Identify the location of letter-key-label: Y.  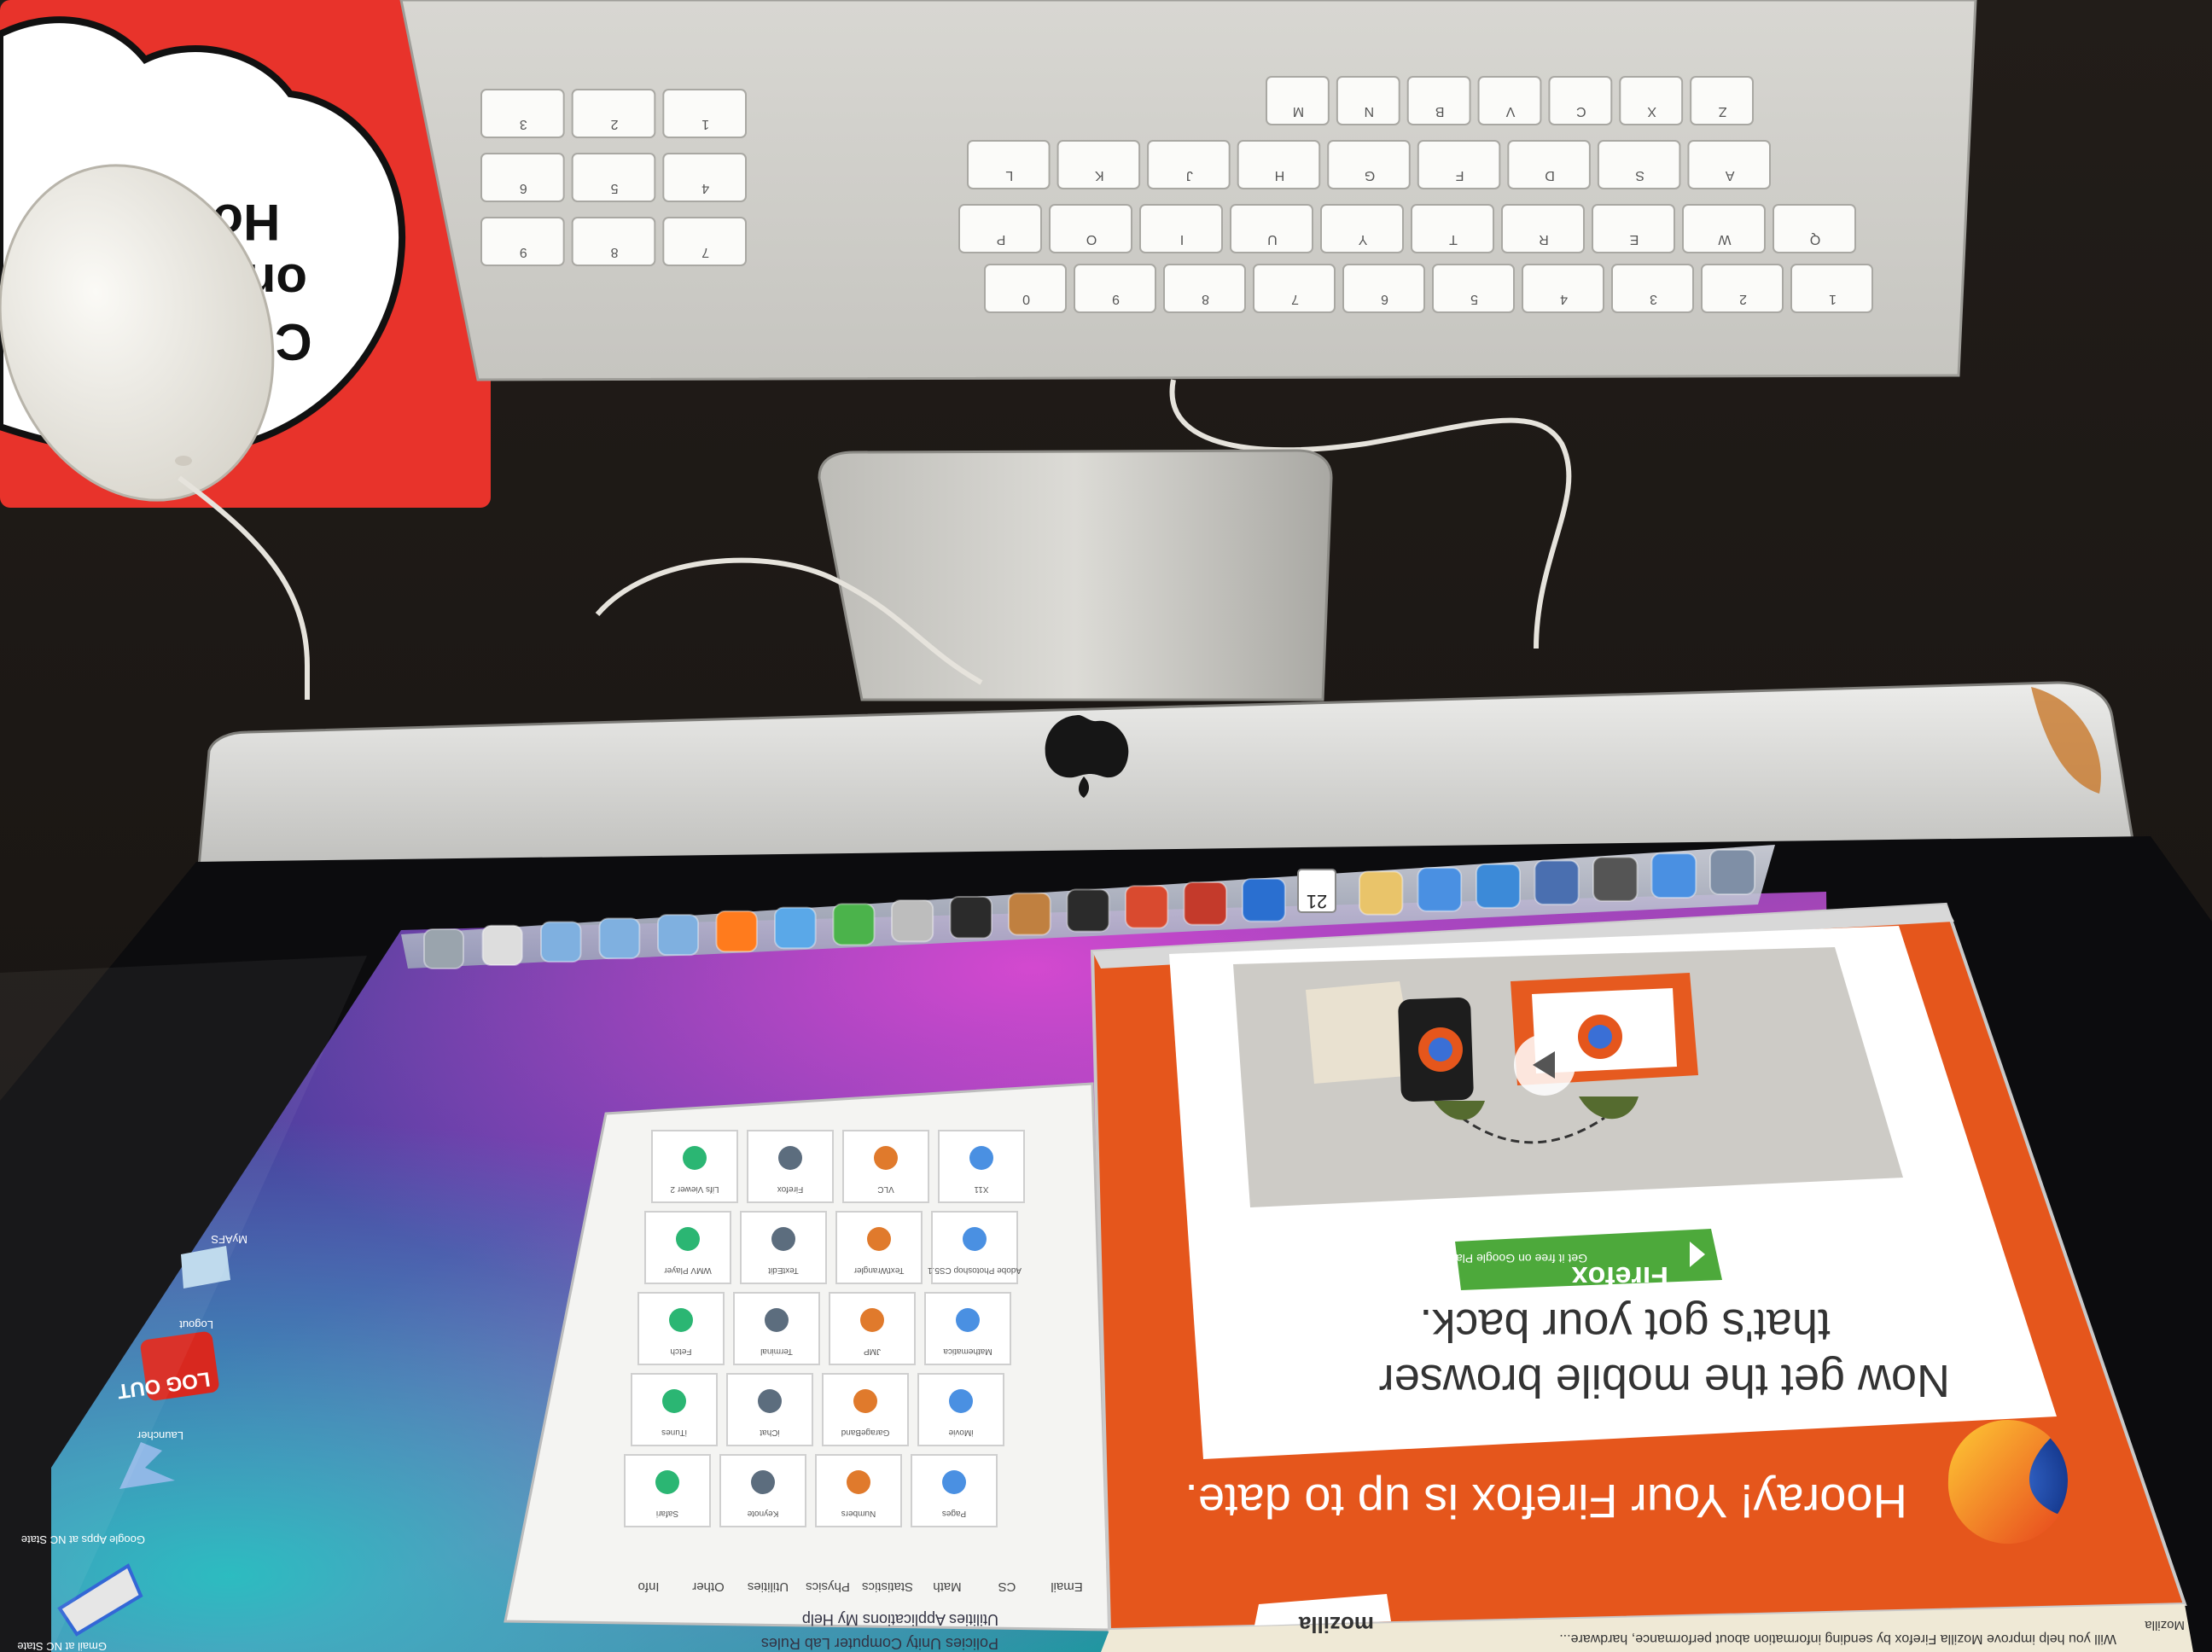
(1362, 239).